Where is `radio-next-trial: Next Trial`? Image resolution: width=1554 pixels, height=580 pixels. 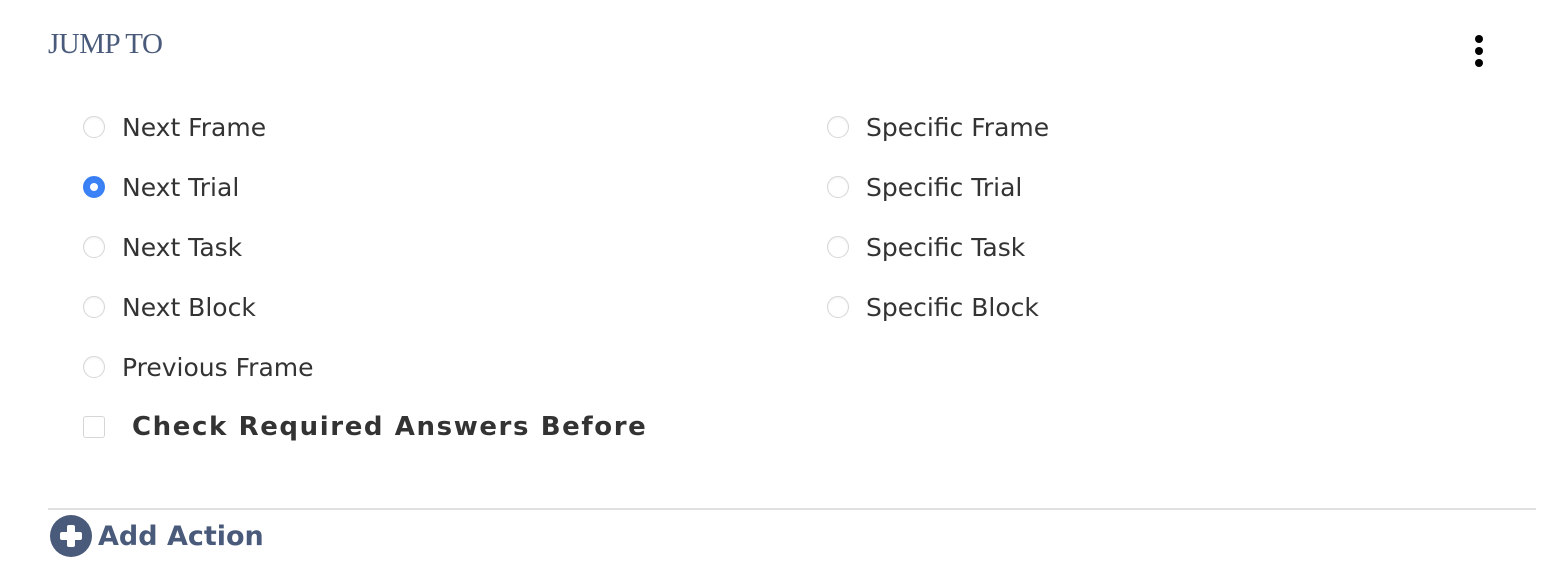
radio-next-trial: Next Trial is located at coordinates (161, 187).